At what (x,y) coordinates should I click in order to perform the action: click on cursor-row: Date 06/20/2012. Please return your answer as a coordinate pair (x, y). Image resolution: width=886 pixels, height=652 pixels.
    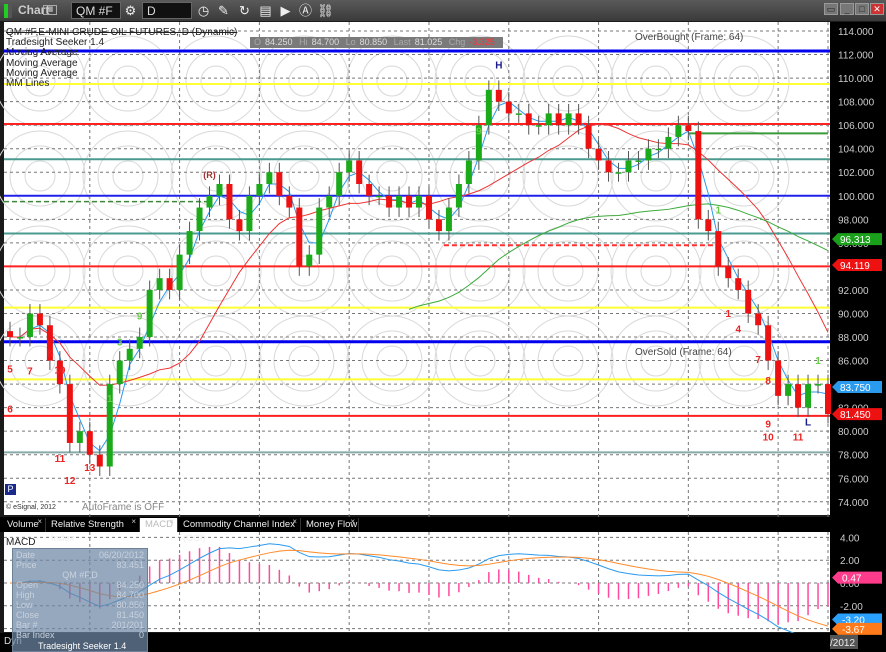
    Looking at the image, I should click on (80, 555).